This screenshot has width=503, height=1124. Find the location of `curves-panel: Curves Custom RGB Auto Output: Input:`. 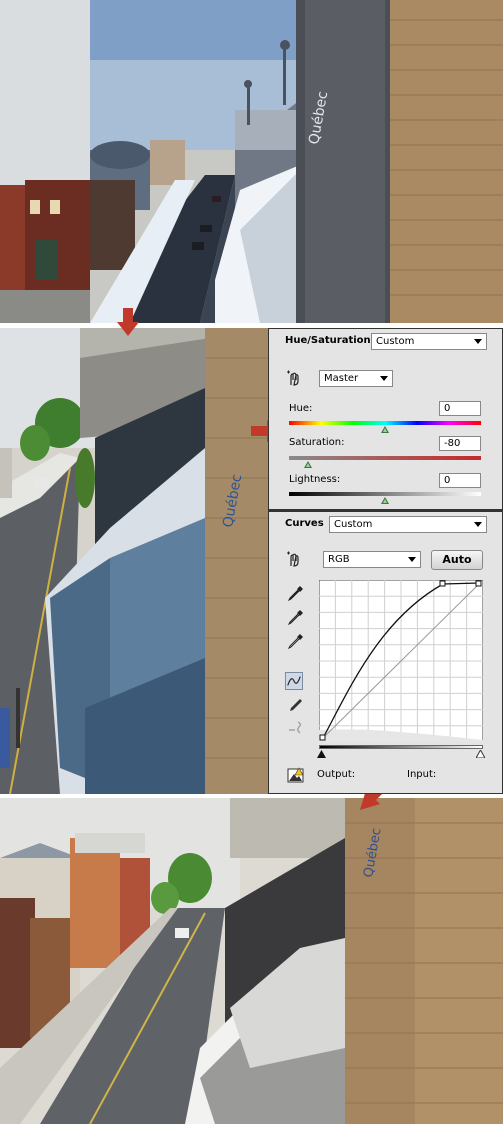

curves-panel: Curves Custom RGB Auto Output: Input: is located at coordinates (385, 652).